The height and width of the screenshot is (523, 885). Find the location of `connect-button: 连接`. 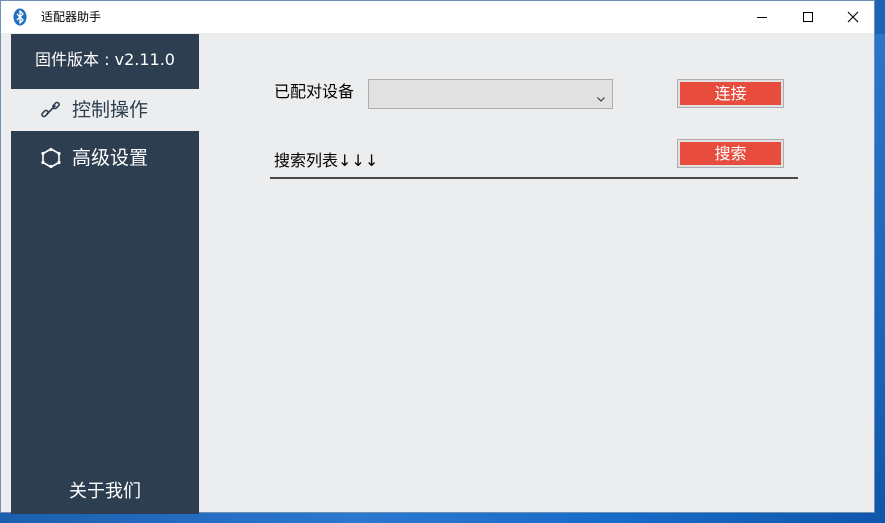

connect-button: 连接 is located at coordinates (730, 93).